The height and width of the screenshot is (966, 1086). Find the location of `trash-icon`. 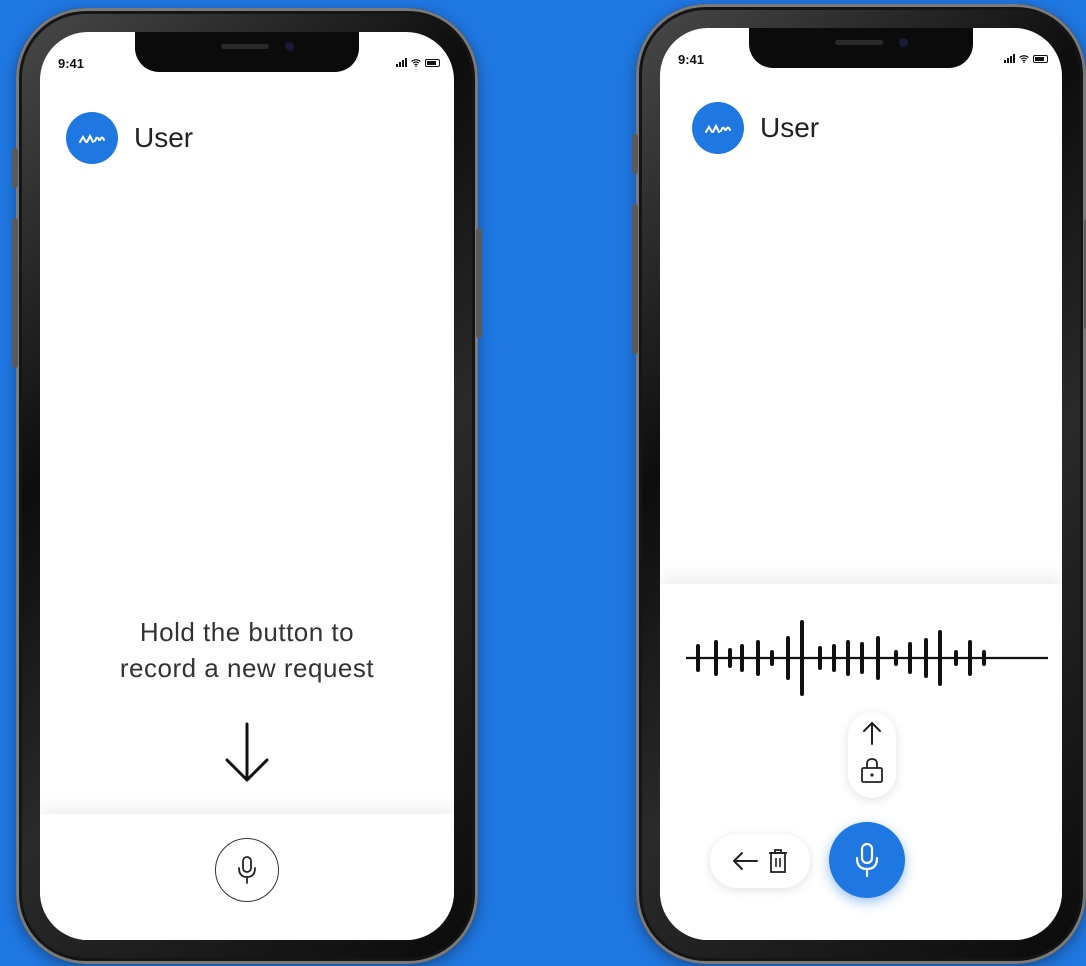

trash-icon is located at coordinates (778, 861).